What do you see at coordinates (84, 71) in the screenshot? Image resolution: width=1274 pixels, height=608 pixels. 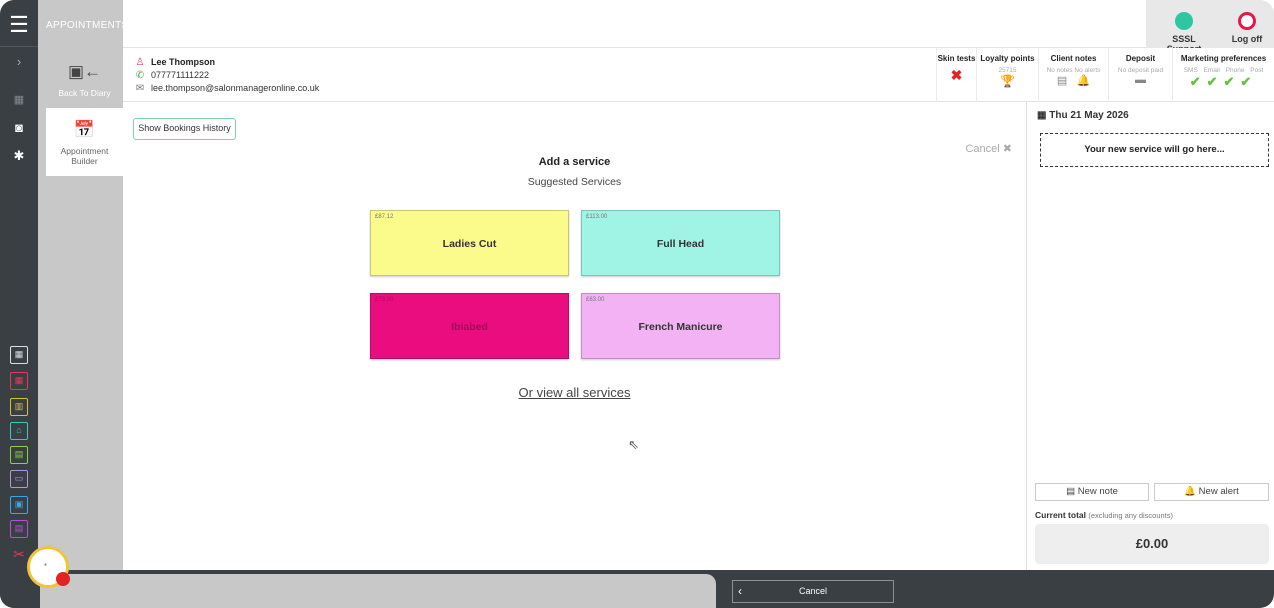 I see `diary-back-icon: ▣←` at bounding box center [84, 71].